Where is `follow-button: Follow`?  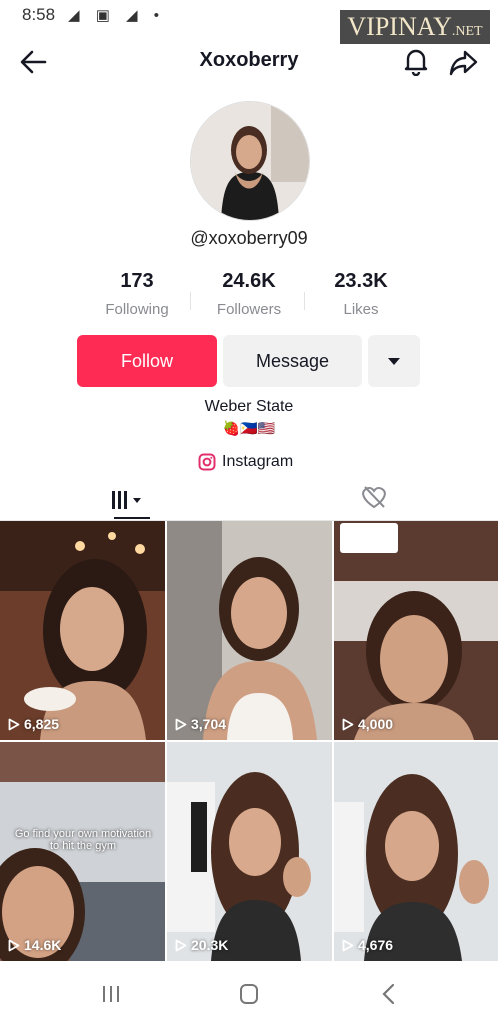 follow-button: Follow is located at coordinates (147, 361).